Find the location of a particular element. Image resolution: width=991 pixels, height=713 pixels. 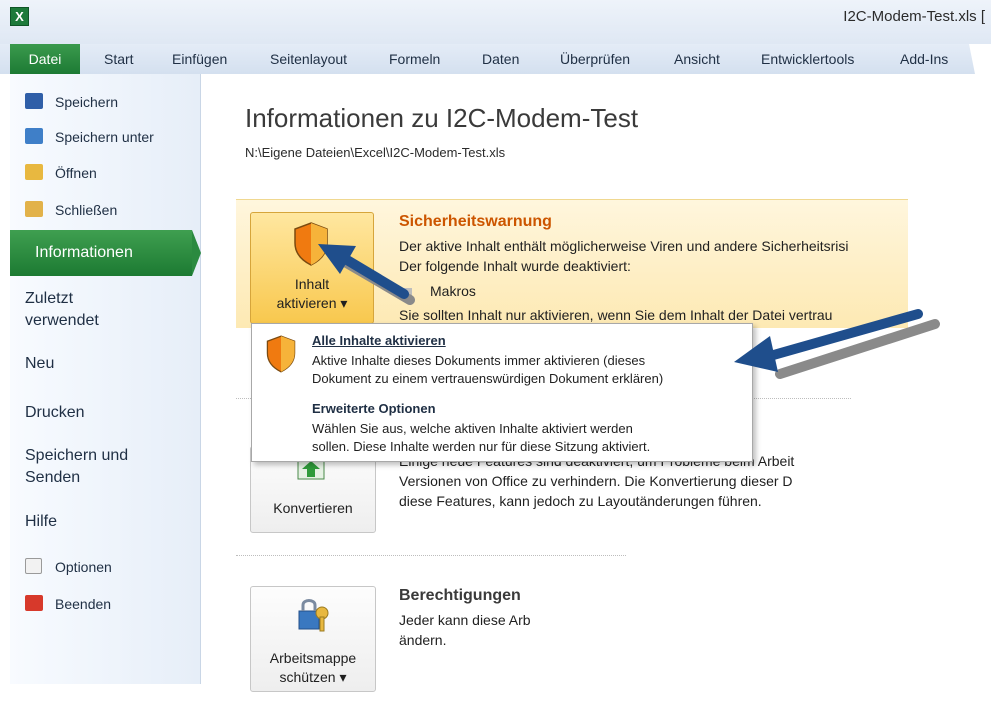

menu-item-enable-all-title: Alle Inhalte aktivieren is located at coordinates (379, 340).